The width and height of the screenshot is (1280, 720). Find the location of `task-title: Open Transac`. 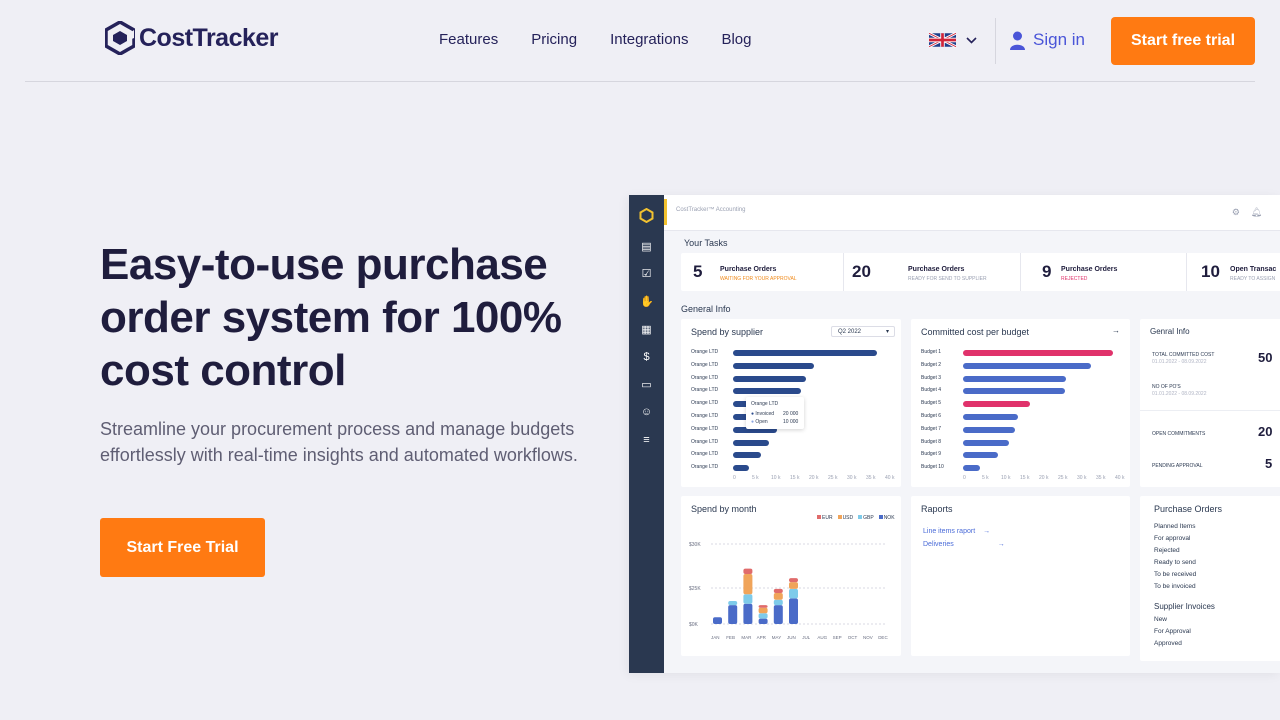

task-title: Open Transac is located at coordinates (1253, 269).